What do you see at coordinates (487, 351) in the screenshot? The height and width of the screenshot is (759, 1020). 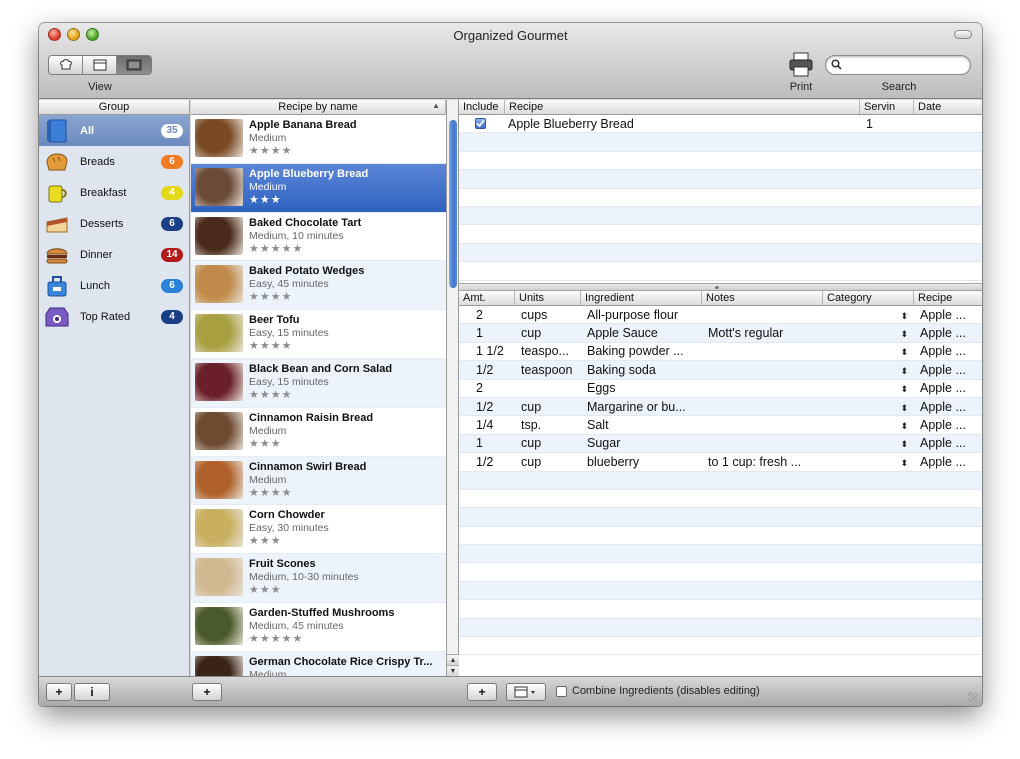 I see `amt-cell: 1 1/2` at bounding box center [487, 351].